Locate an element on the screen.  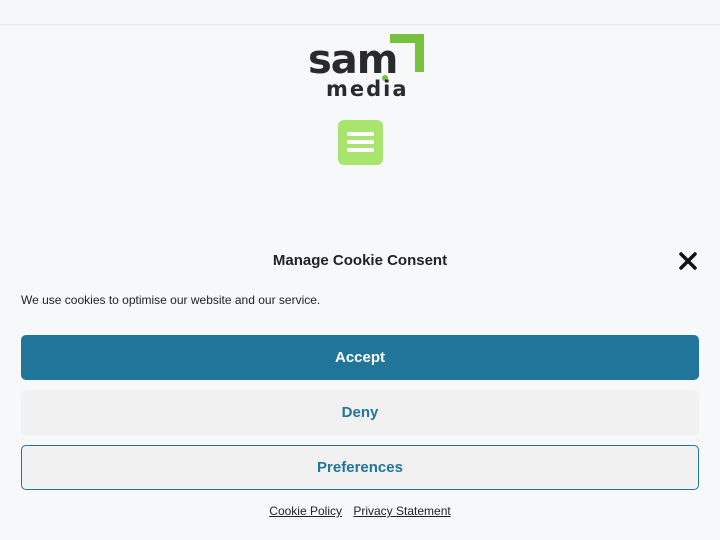
logo-corner-mark-icon is located at coordinates (407, 53).